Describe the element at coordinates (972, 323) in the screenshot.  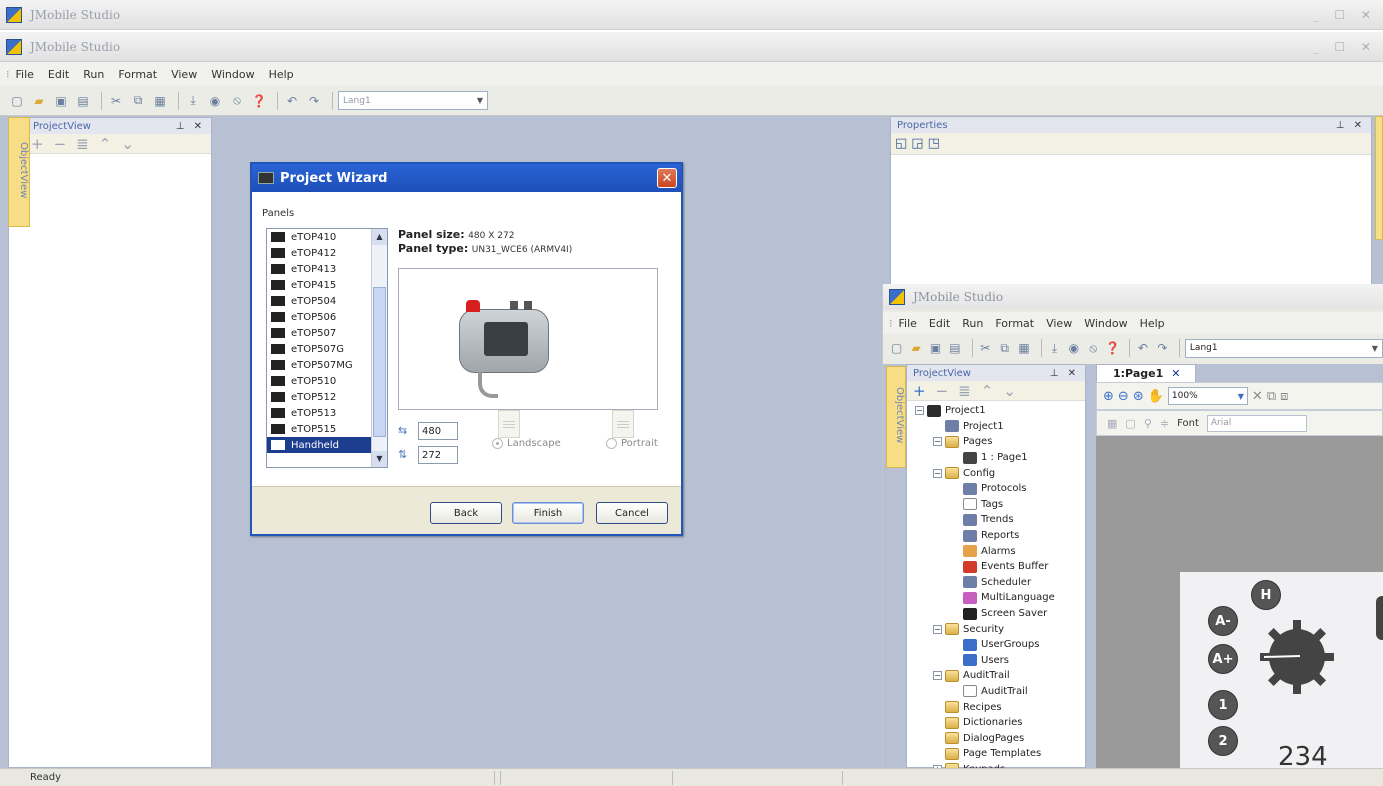
I see `menu-run: Run` at that location.